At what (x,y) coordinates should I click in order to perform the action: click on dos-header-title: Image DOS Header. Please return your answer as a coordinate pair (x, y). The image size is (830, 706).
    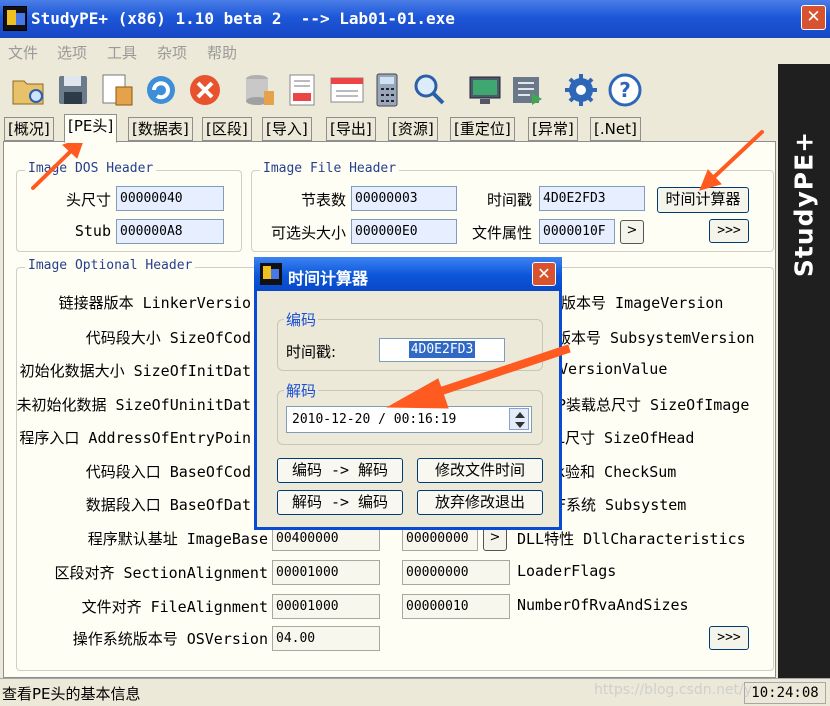
    Looking at the image, I should click on (91, 168).